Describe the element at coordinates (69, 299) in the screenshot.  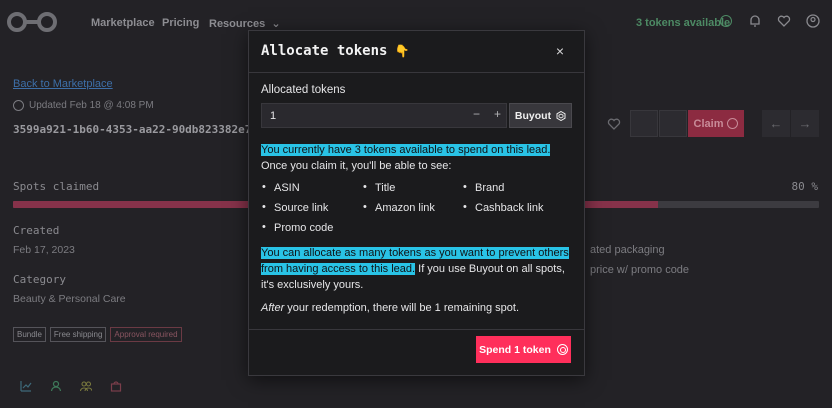
I see `category-value: Beauty & Personal Care` at that location.